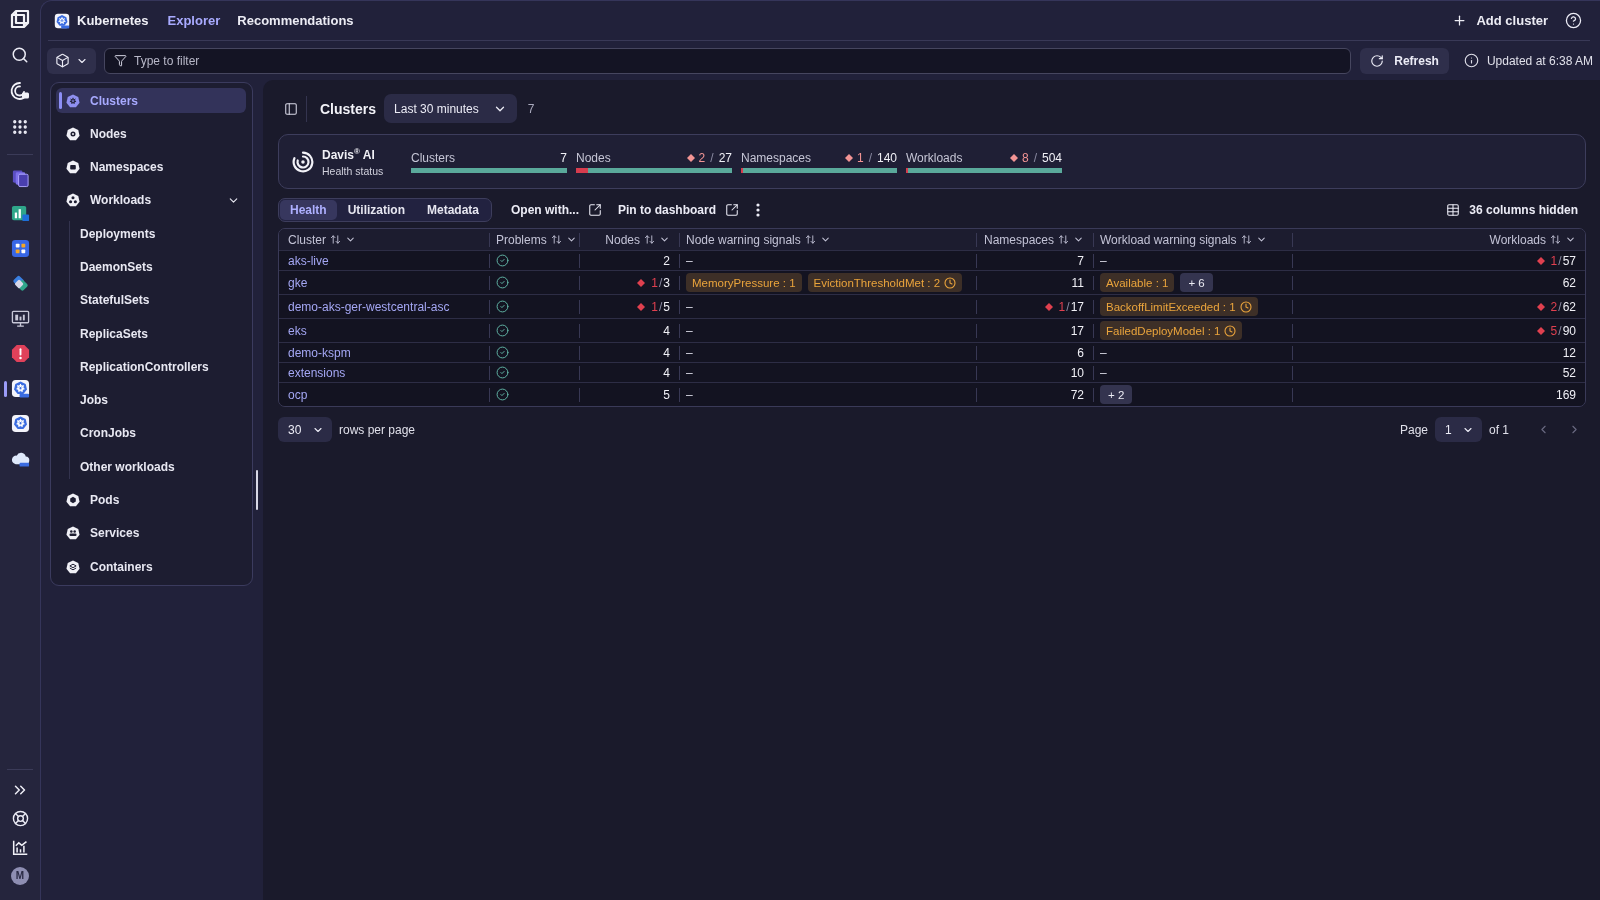 The image size is (1600, 900). Describe the element at coordinates (1080, 352) in the screenshot. I see `count-text: 6` at that location.